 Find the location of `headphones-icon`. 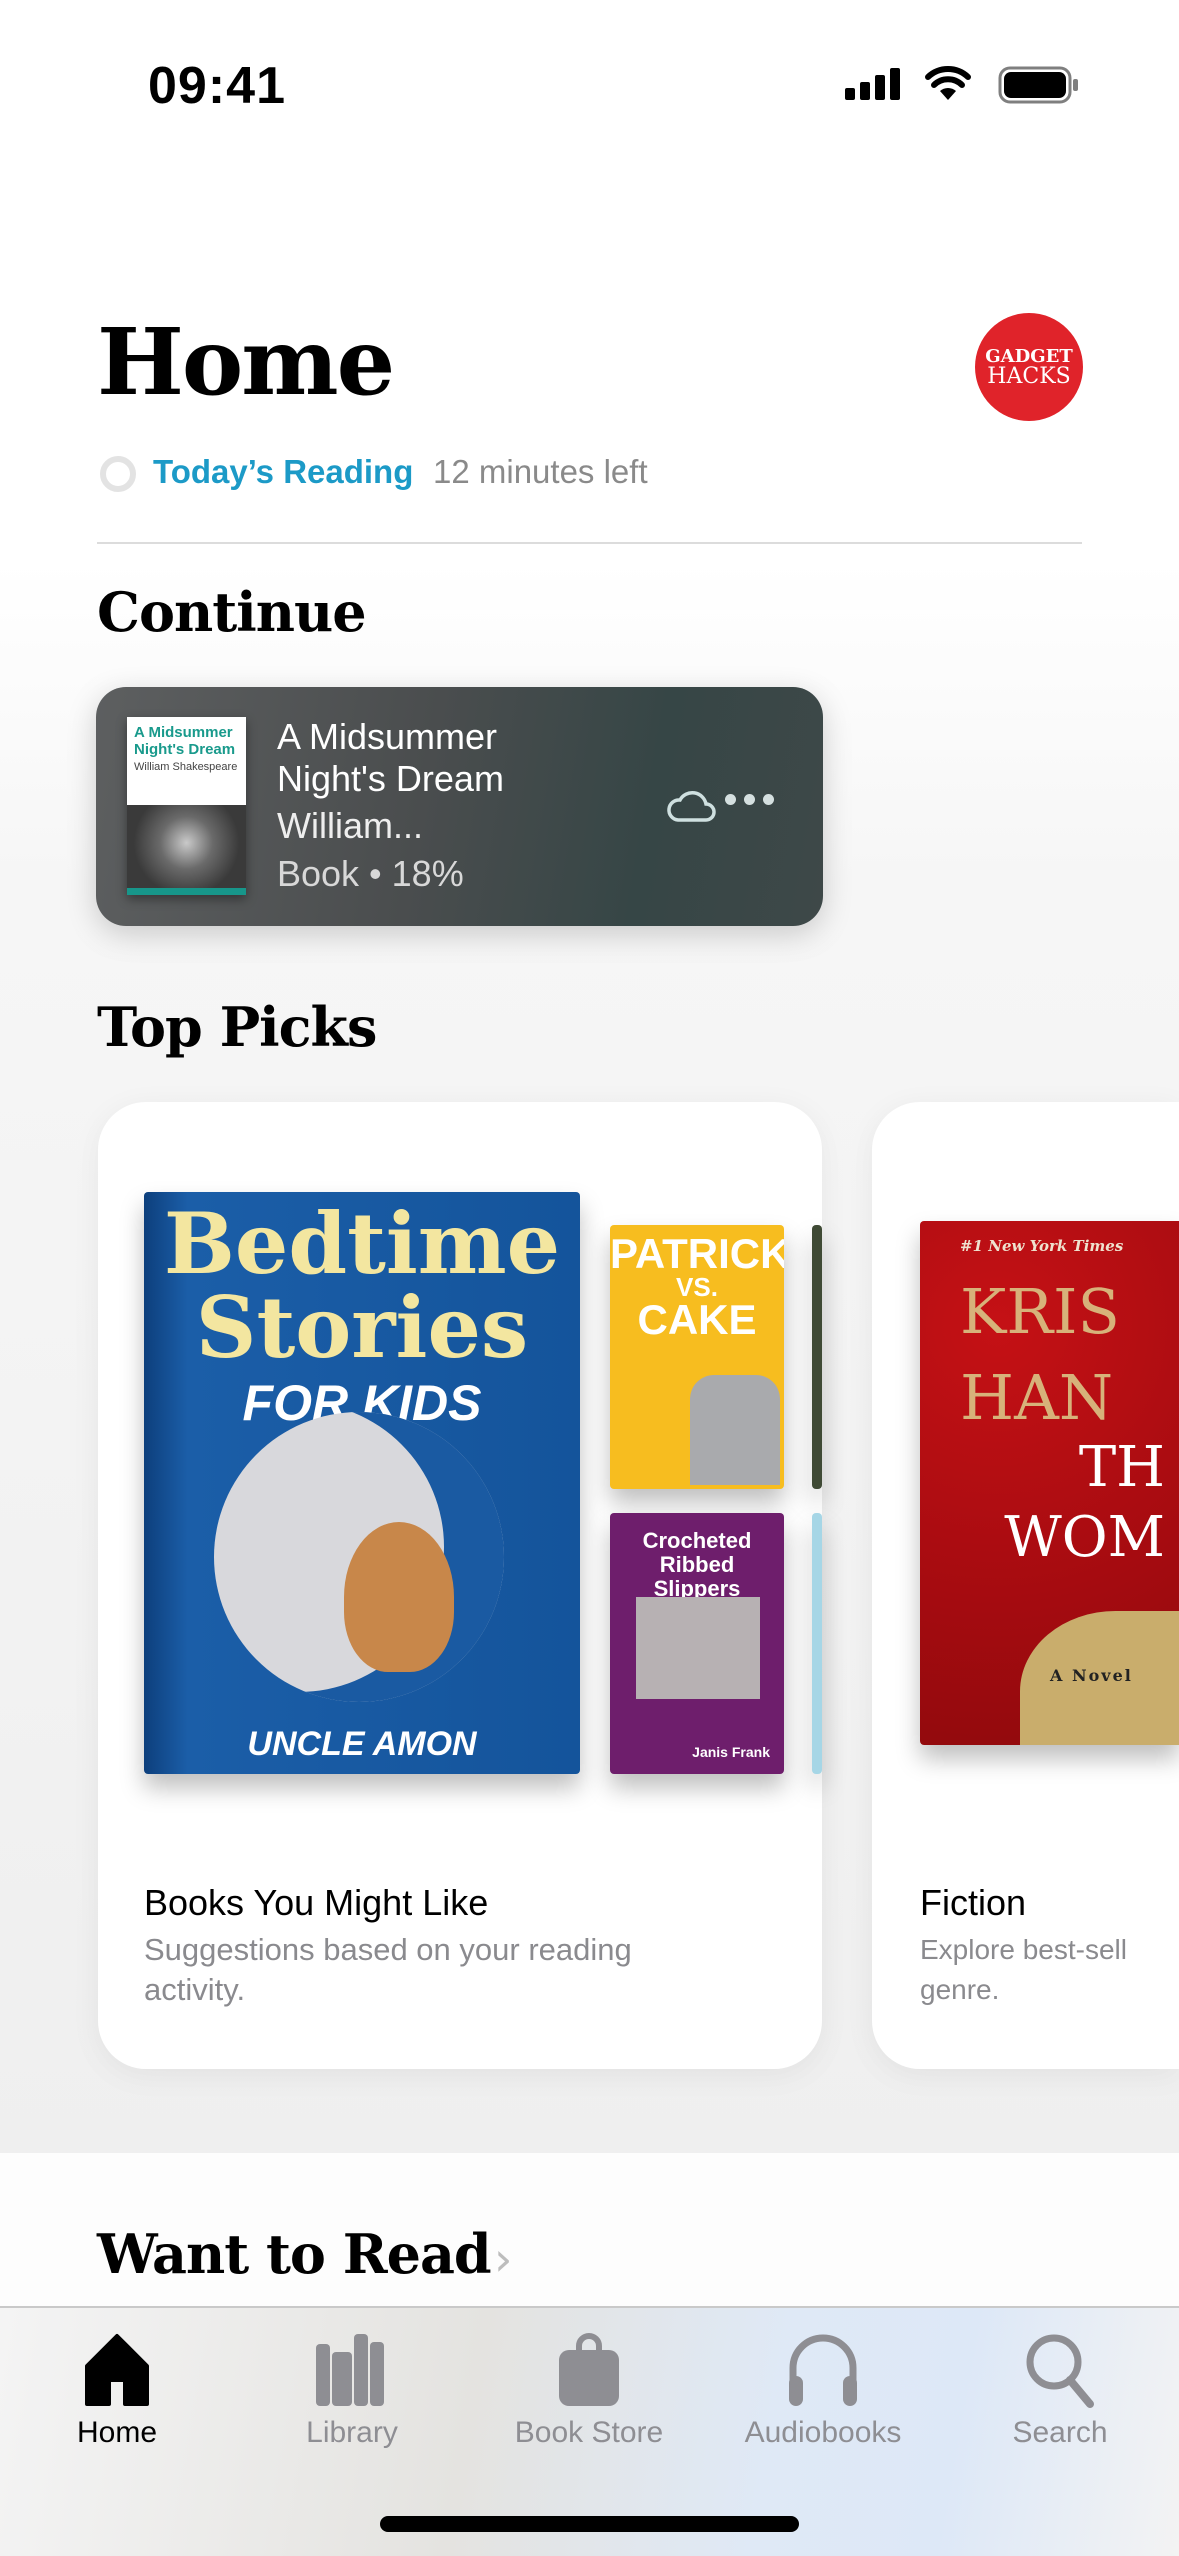

headphones-icon is located at coordinates (823, 2370).